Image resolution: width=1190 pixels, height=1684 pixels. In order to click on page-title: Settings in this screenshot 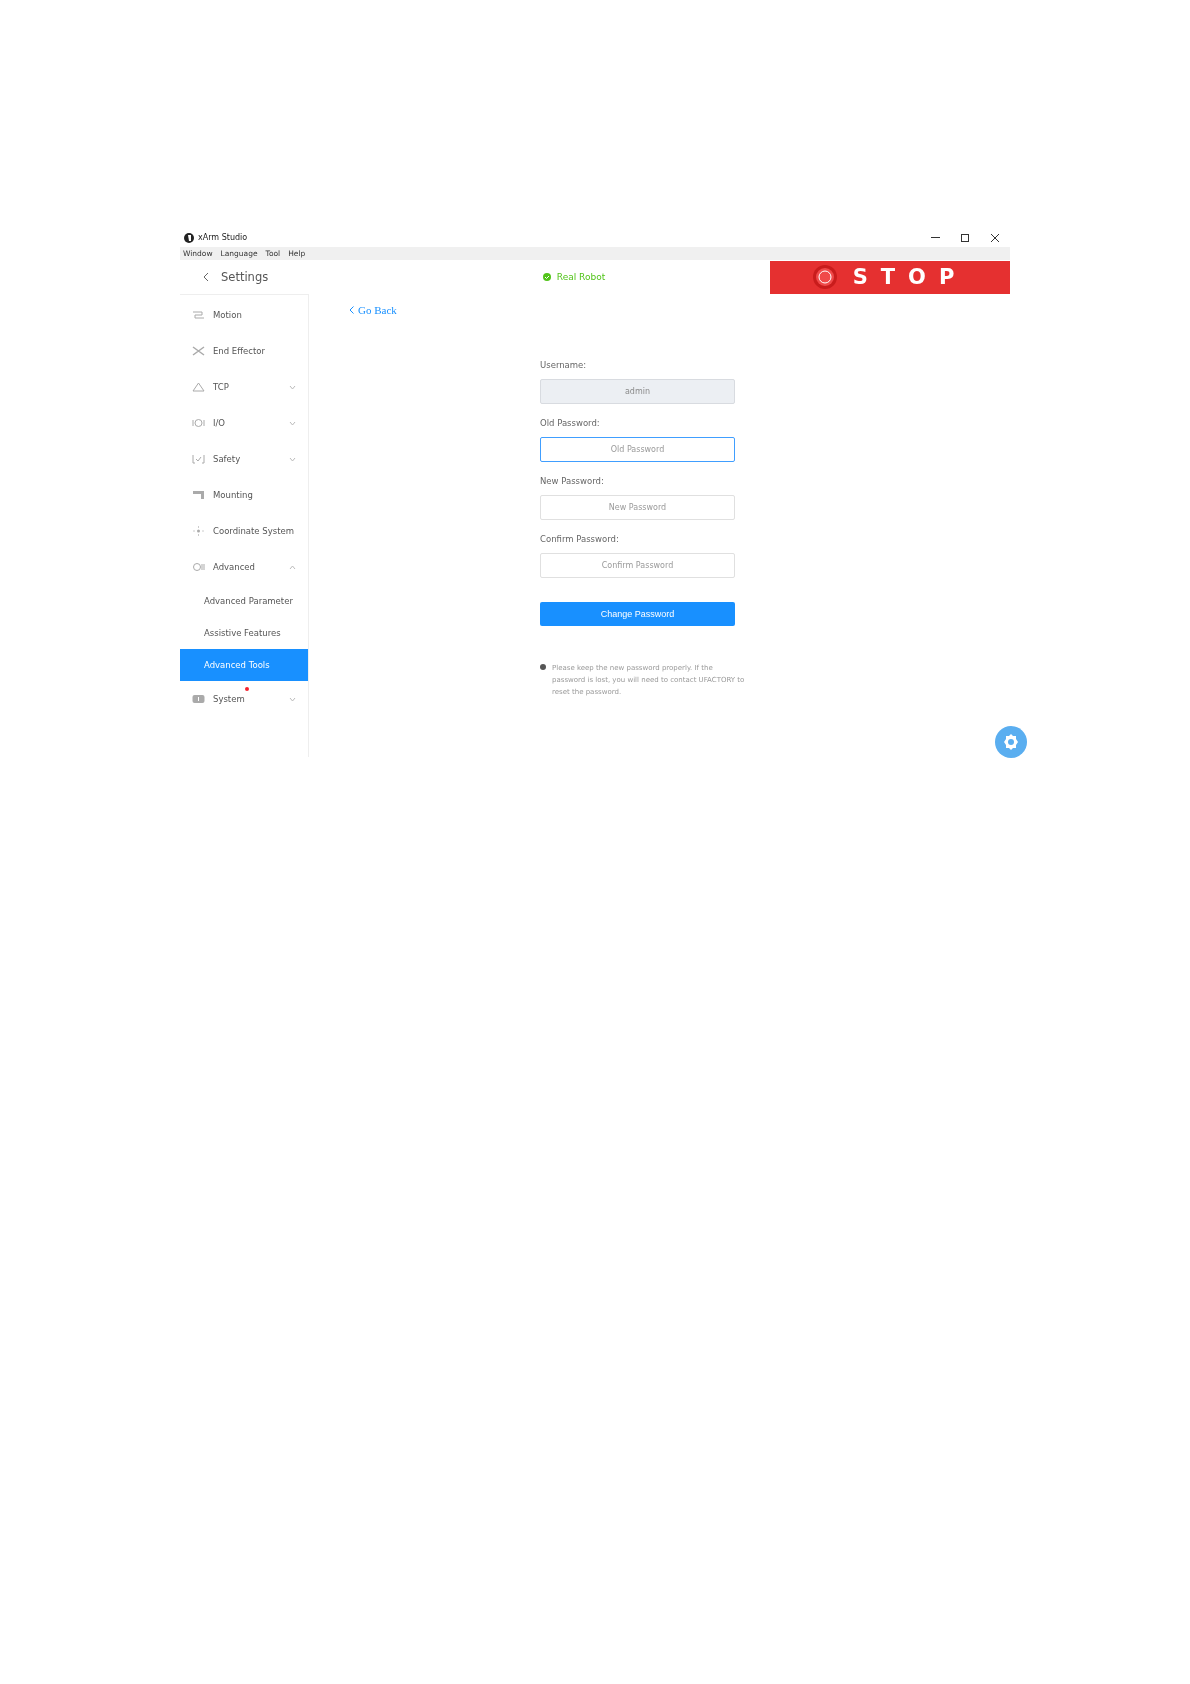, I will do `click(245, 277)`.